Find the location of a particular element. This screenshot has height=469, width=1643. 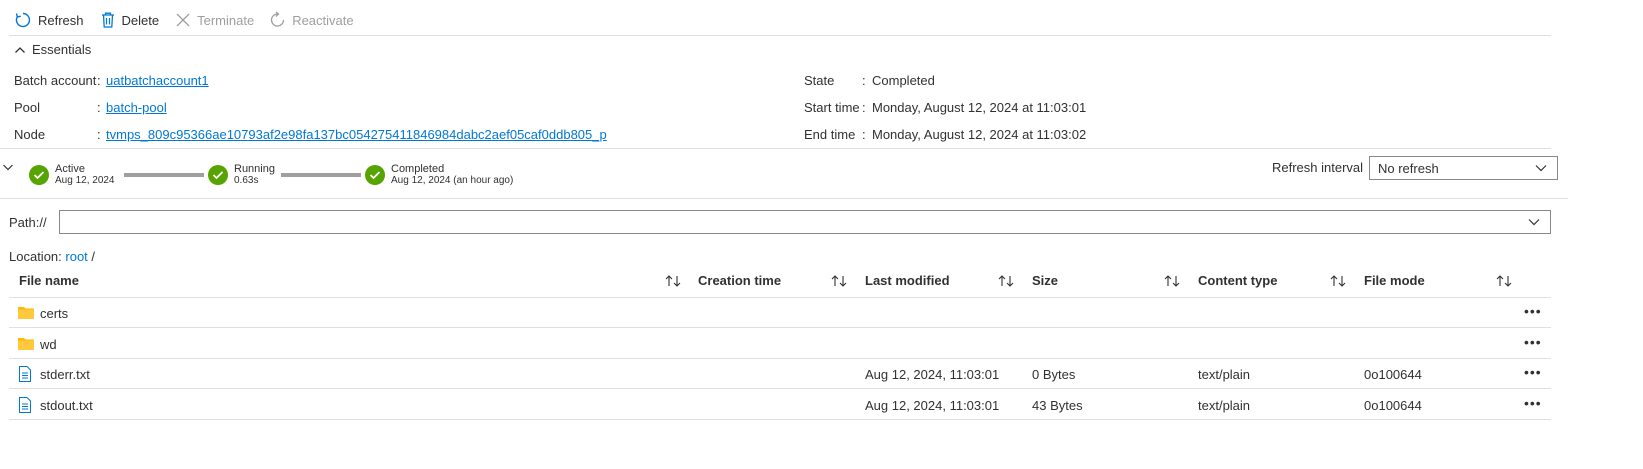

timeline-step-completed: Completed Aug 12, 2024 (an hour ago) is located at coordinates (439, 175).